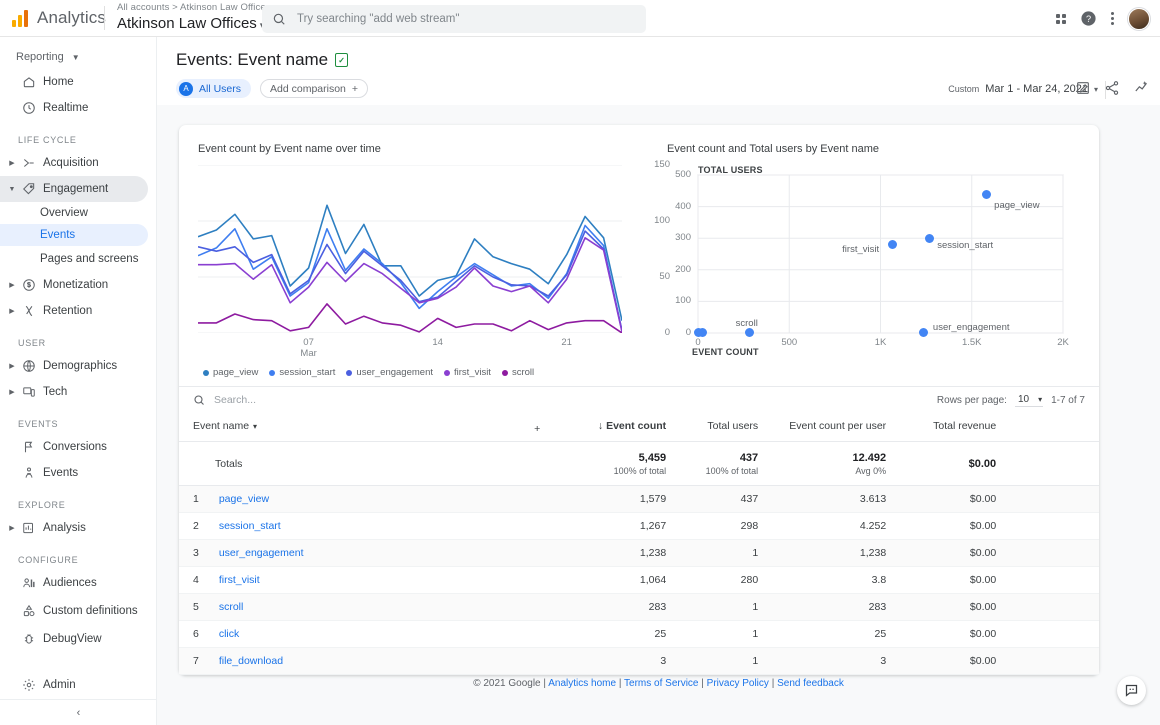 This screenshot has height=725, width=1160. Describe the element at coordinates (639, 526) in the screenshot. I see `table-row: 2 session_start 1,267 298 4.252 $0.00` at that location.